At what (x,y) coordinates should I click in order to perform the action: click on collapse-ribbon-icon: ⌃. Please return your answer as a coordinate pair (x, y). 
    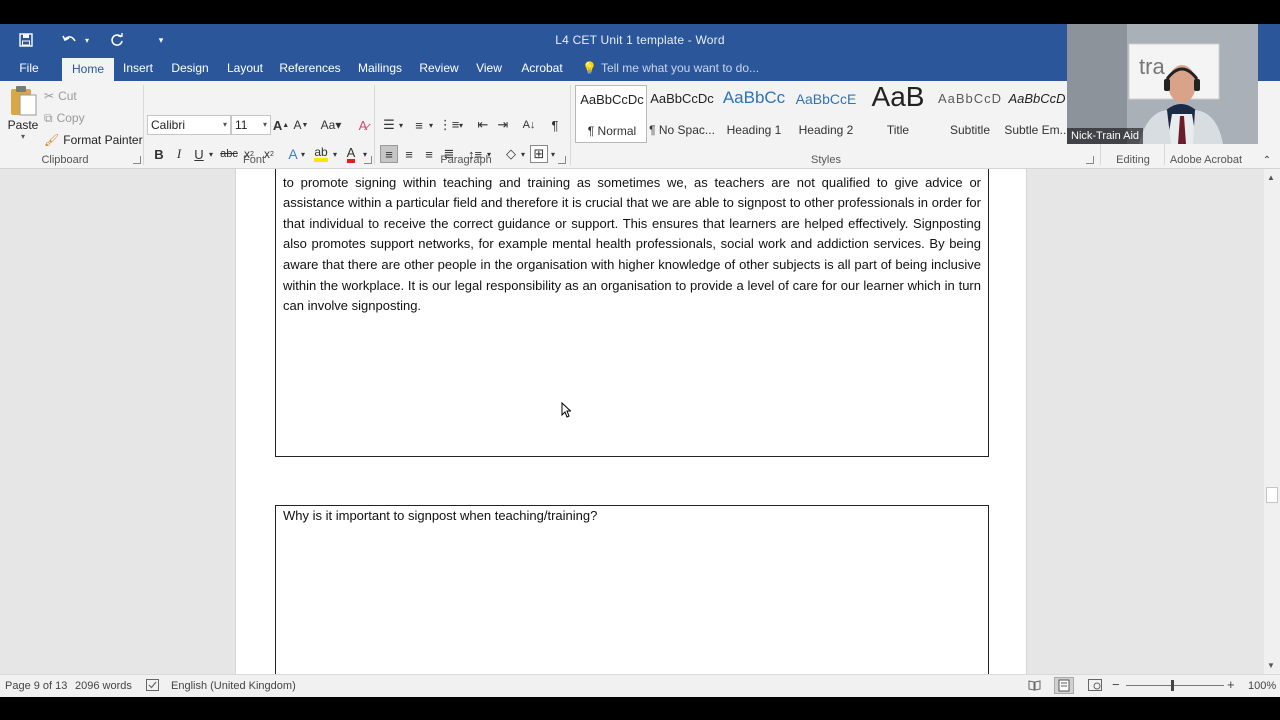
    Looking at the image, I should click on (1267, 160).